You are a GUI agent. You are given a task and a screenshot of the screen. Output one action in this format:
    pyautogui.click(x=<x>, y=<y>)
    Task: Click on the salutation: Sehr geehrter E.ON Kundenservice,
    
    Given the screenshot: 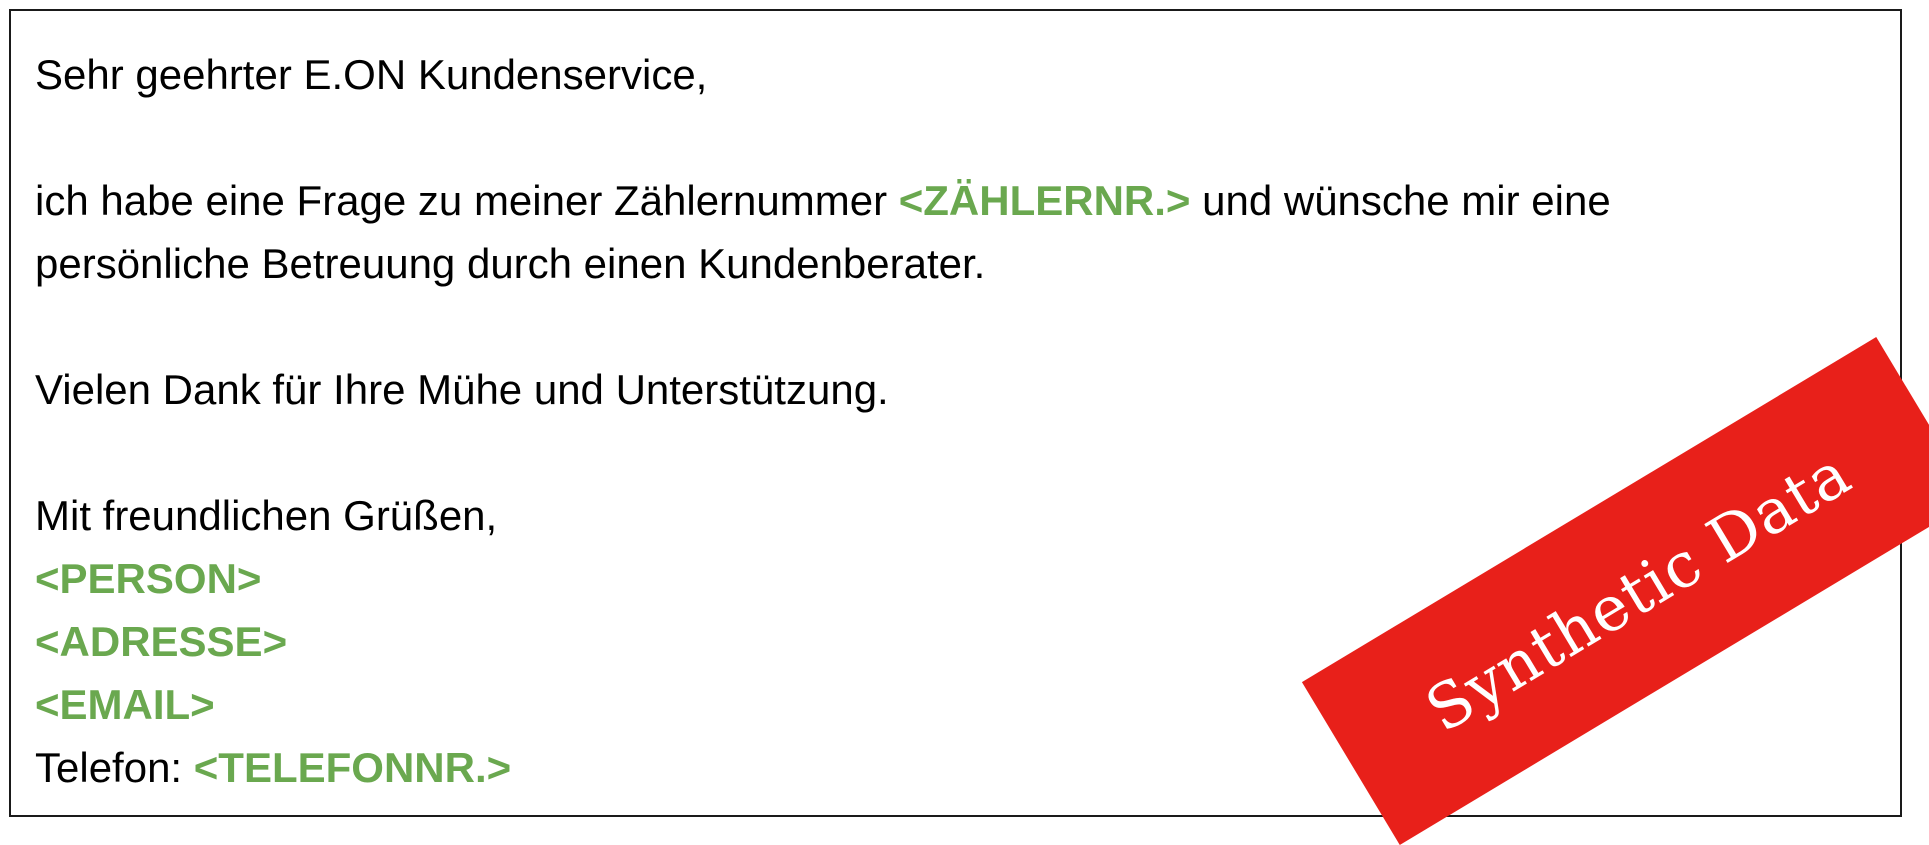 What is the action you would take?
    pyautogui.click(x=371, y=74)
    